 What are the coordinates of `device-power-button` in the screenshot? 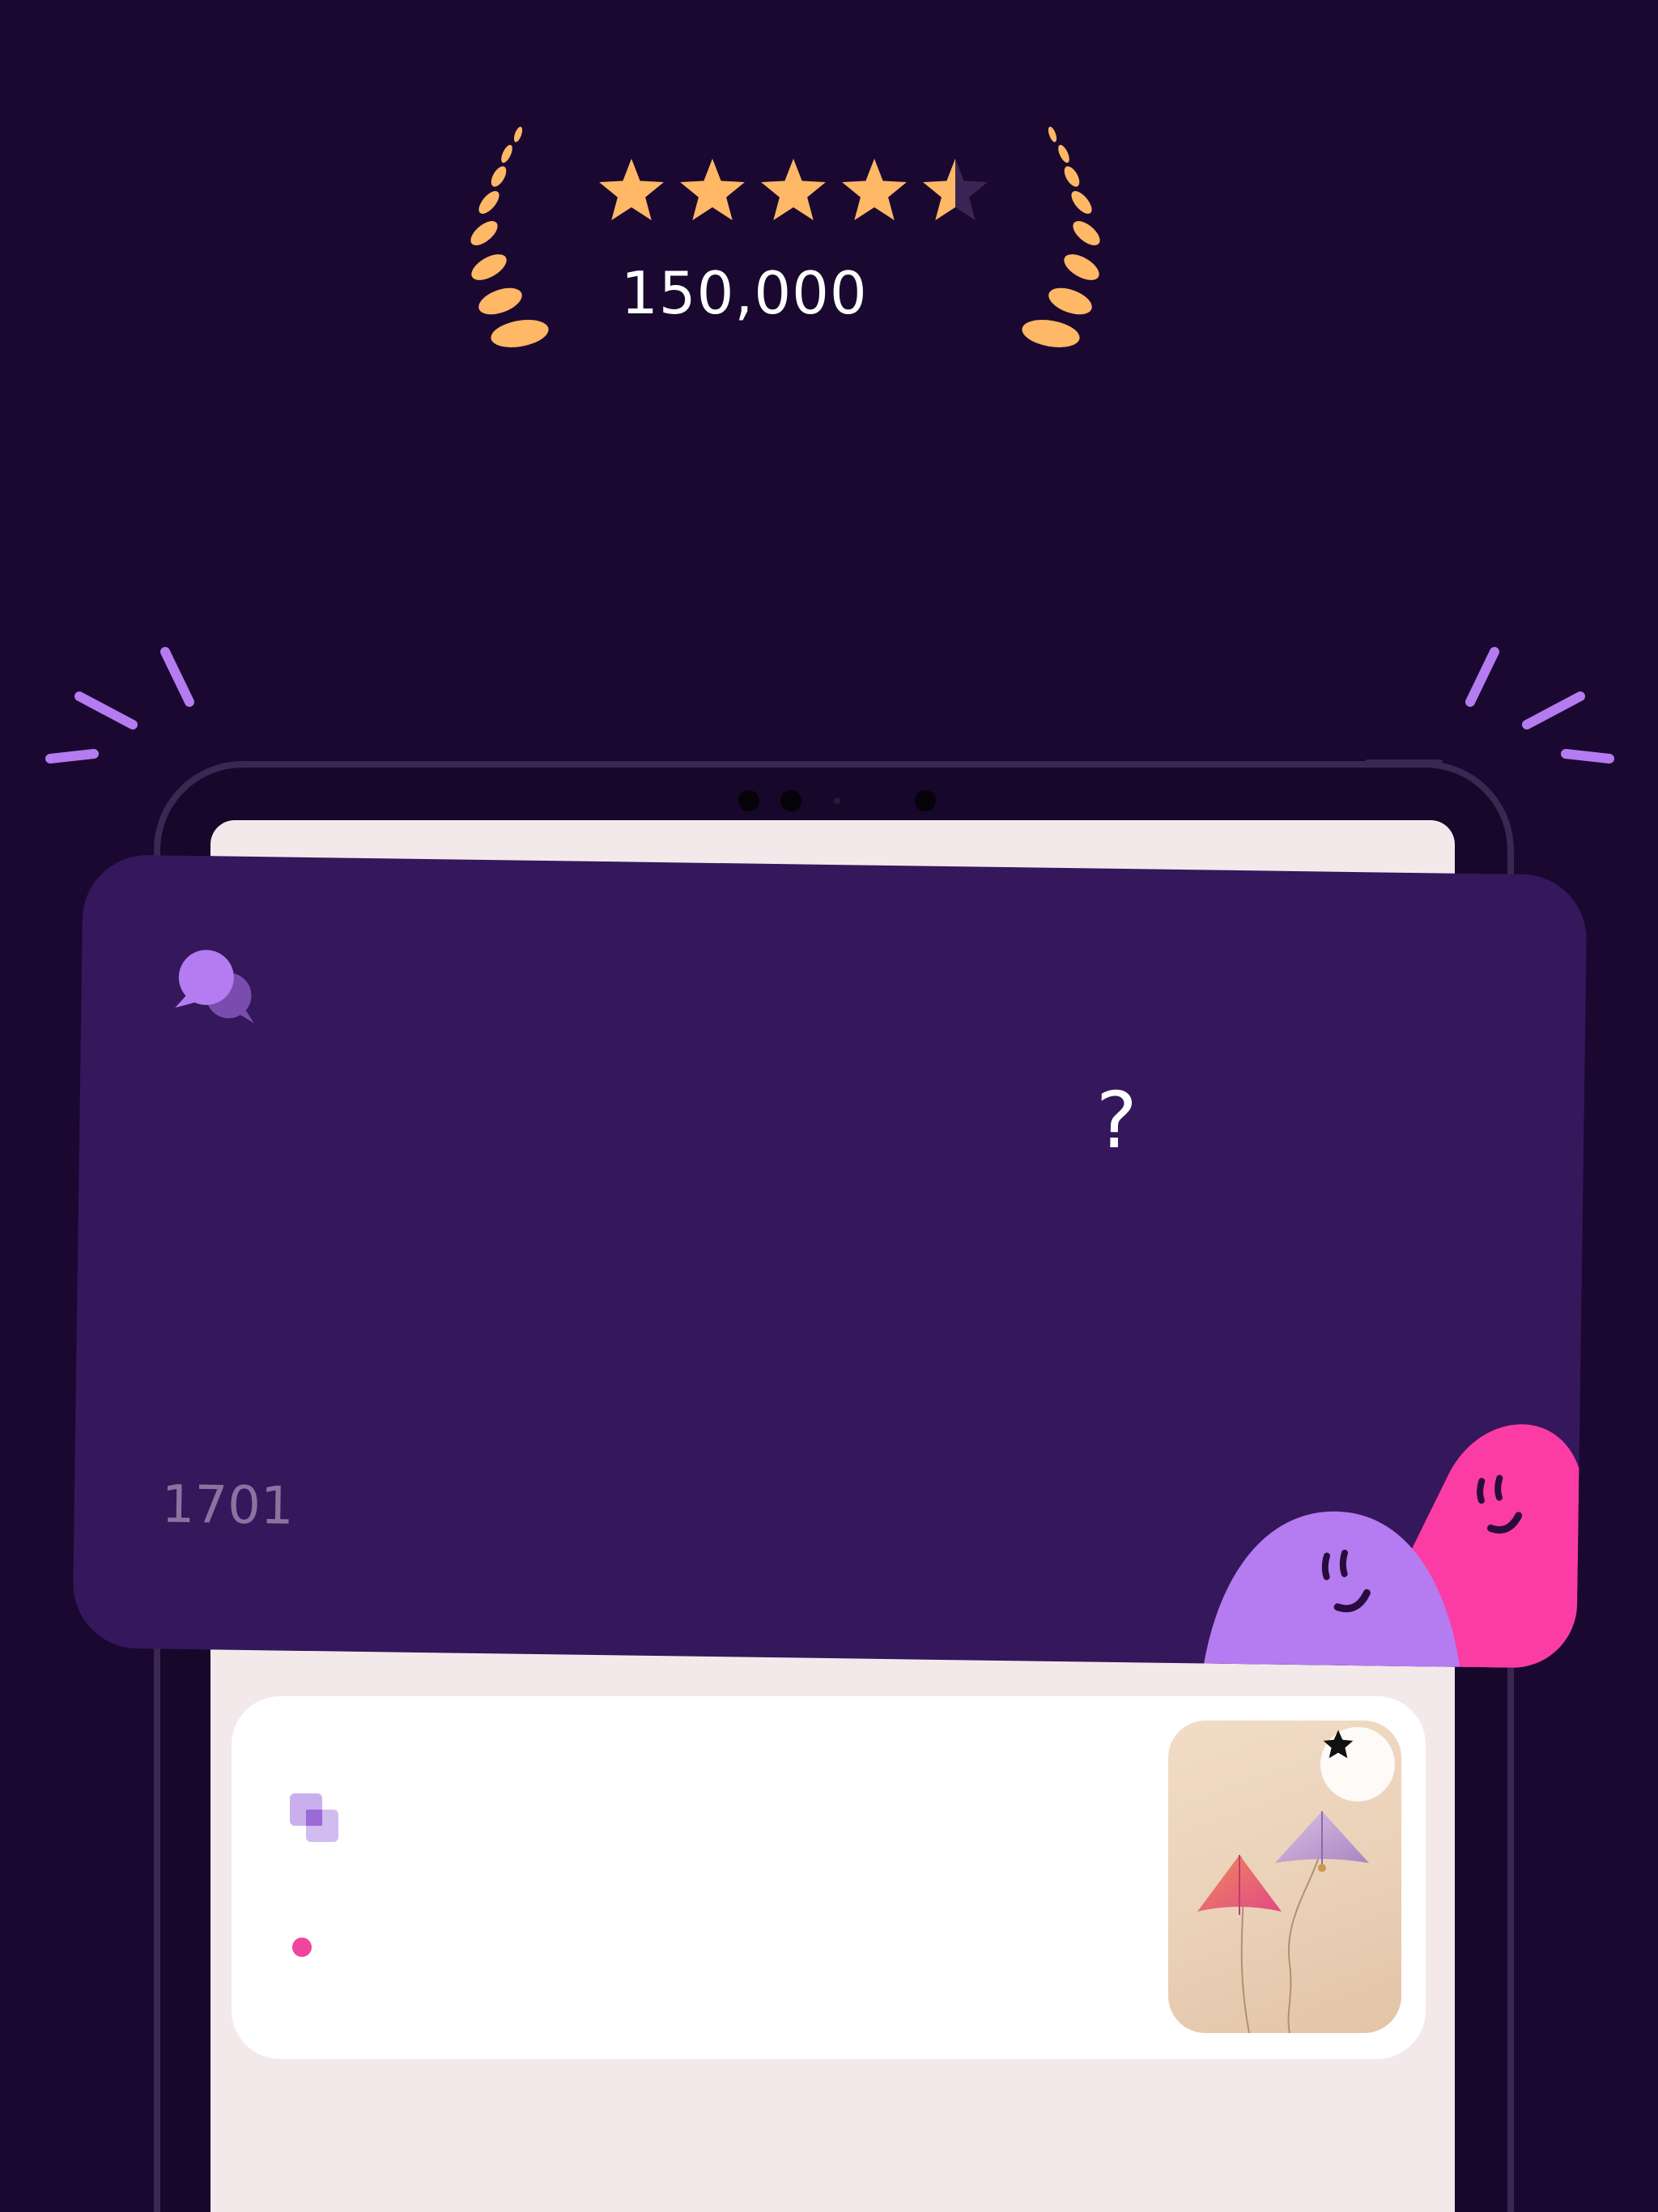 It's located at (1404, 762).